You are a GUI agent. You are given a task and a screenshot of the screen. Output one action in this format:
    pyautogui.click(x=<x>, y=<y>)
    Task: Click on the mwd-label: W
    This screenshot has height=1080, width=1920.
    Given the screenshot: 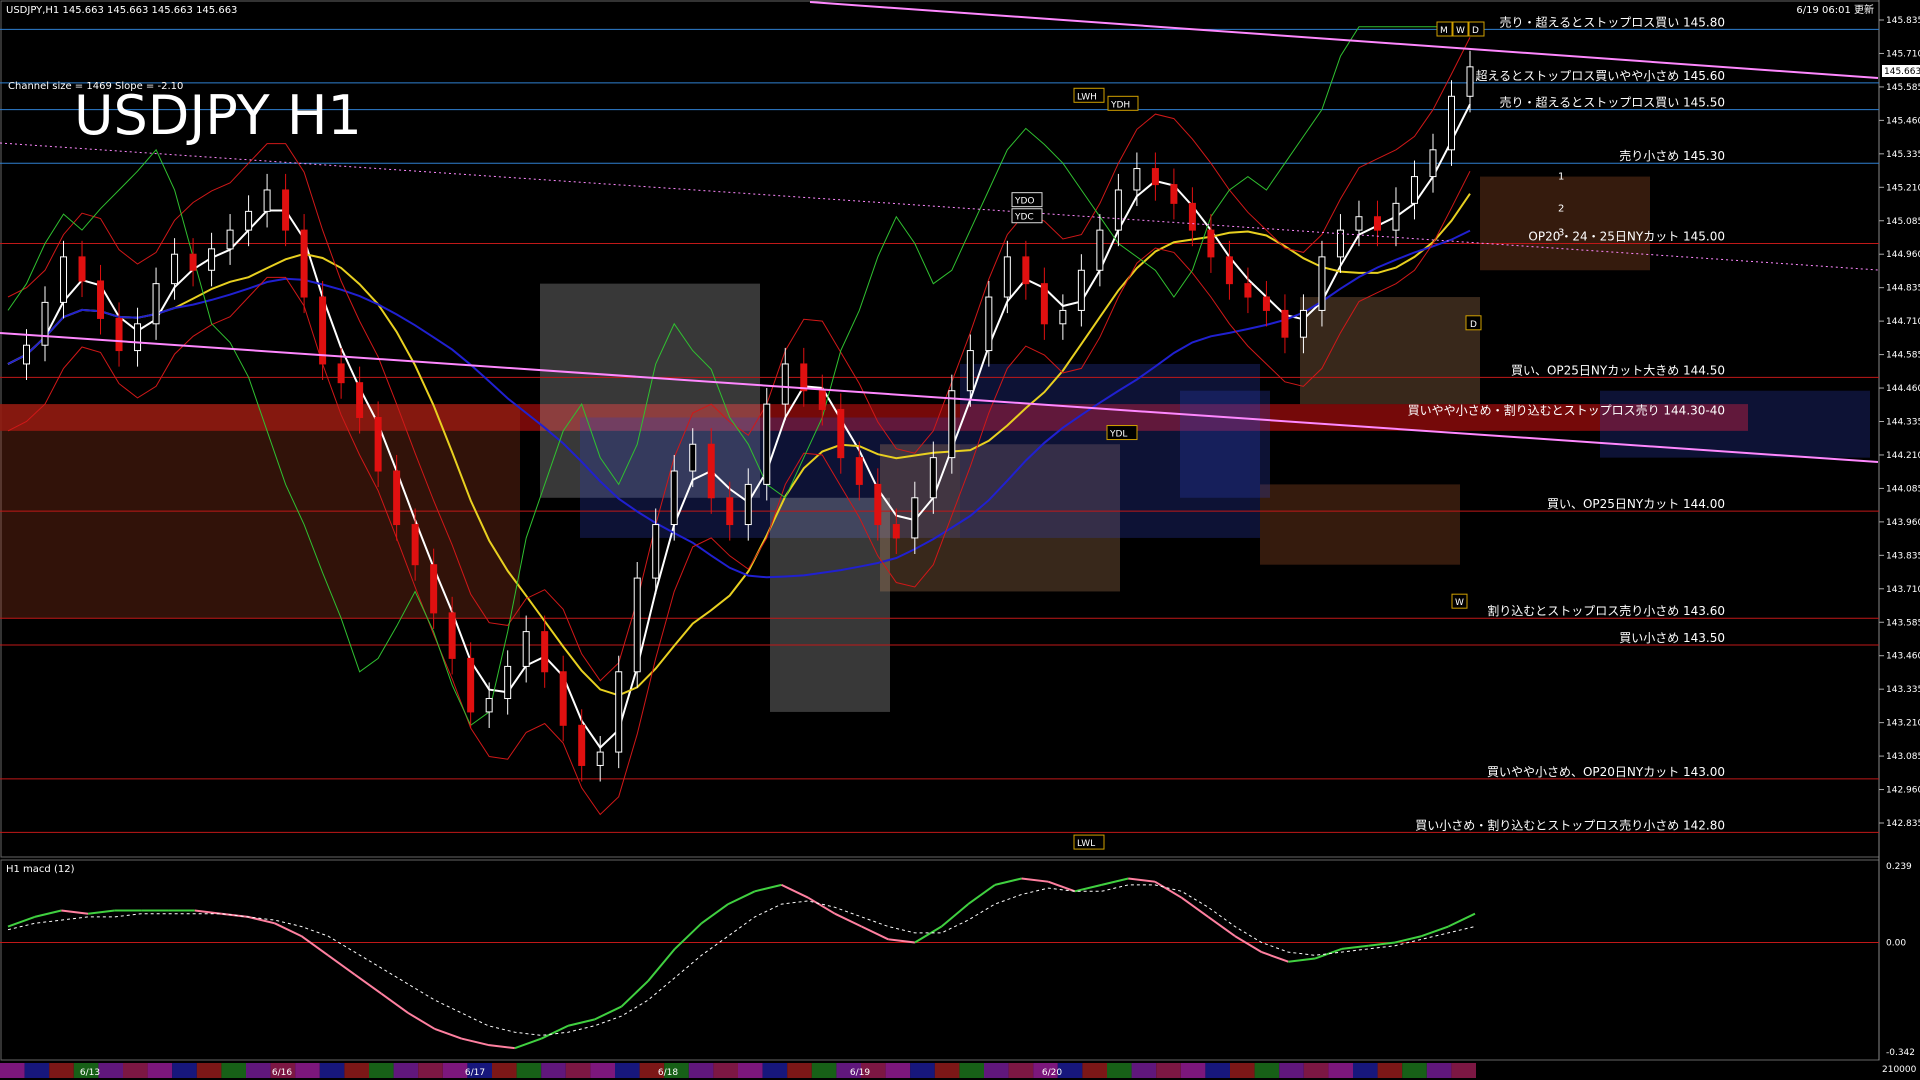 What is the action you would take?
    pyautogui.click(x=1460, y=31)
    